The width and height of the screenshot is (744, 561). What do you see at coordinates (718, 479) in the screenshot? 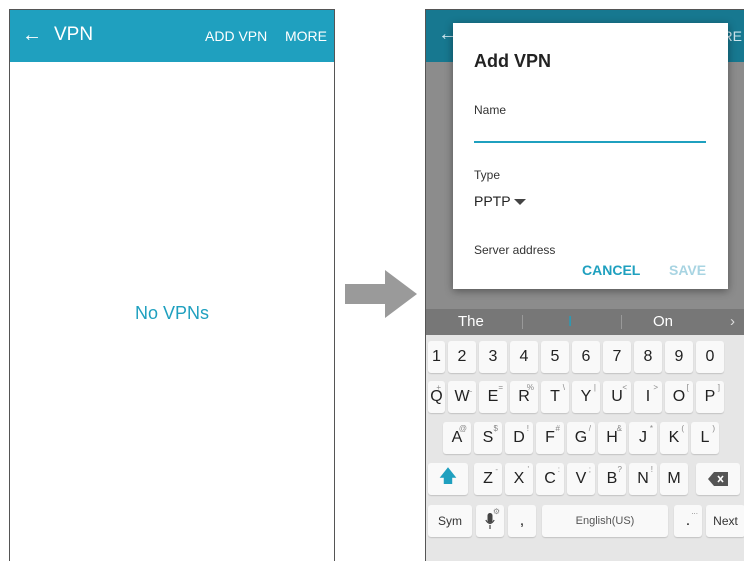
I see `backspace-icon` at bounding box center [718, 479].